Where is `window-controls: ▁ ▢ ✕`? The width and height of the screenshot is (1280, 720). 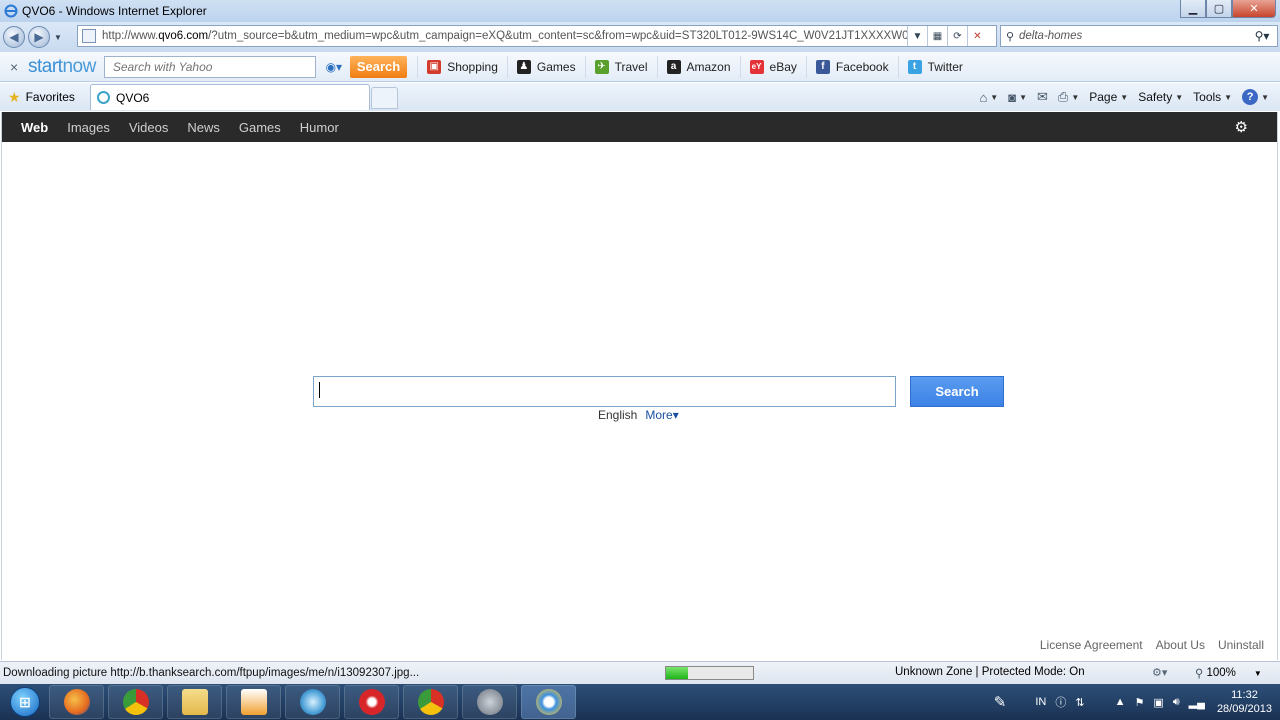 window-controls: ▁ ▢ ✕ is located at coordinates (1228, 9).